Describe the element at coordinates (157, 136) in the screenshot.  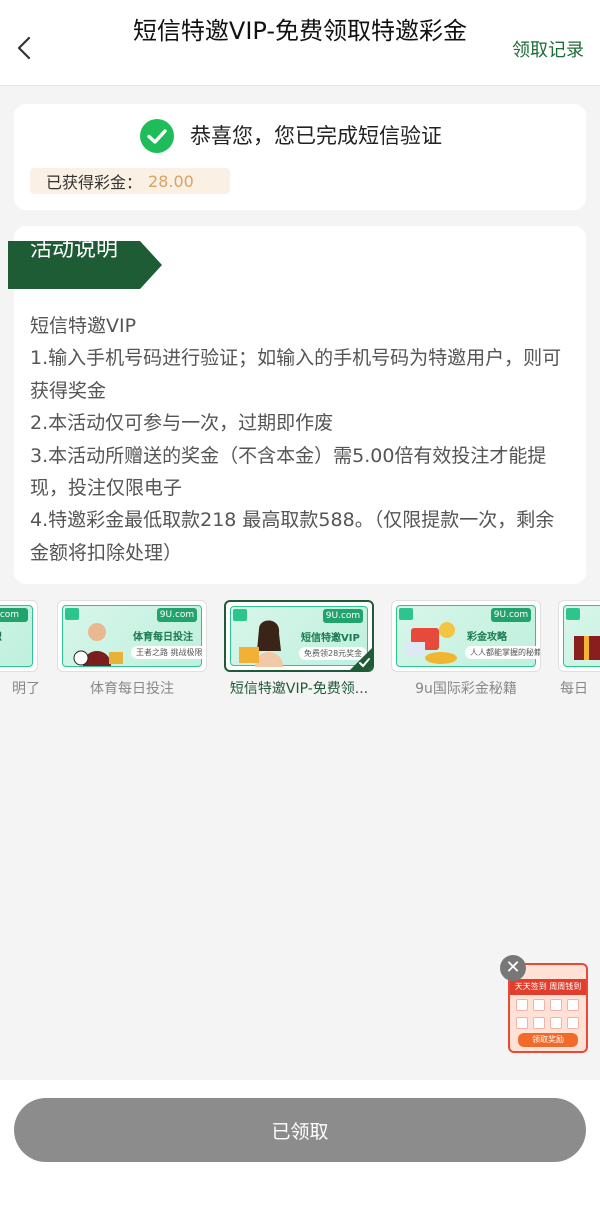
I see `check-circle-icon` at that location.